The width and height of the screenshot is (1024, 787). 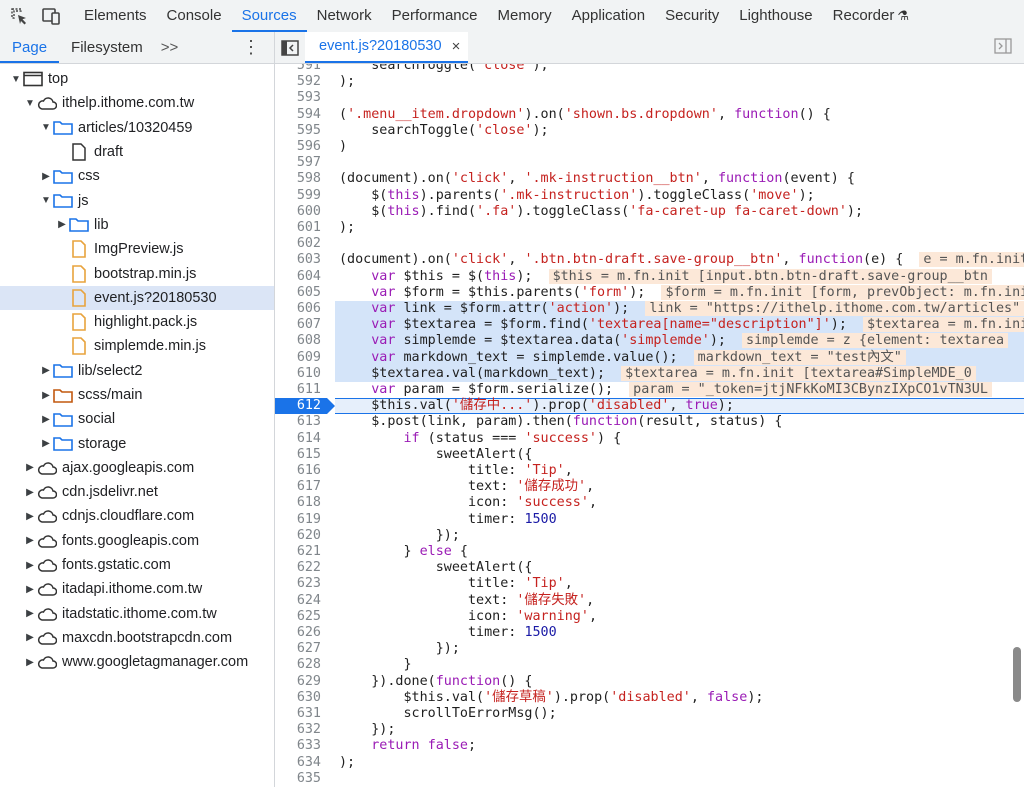 What do you see at coordinates (298, 730) in the screenshot?
I see `line-number: 632` at bounding box center [298, 730].